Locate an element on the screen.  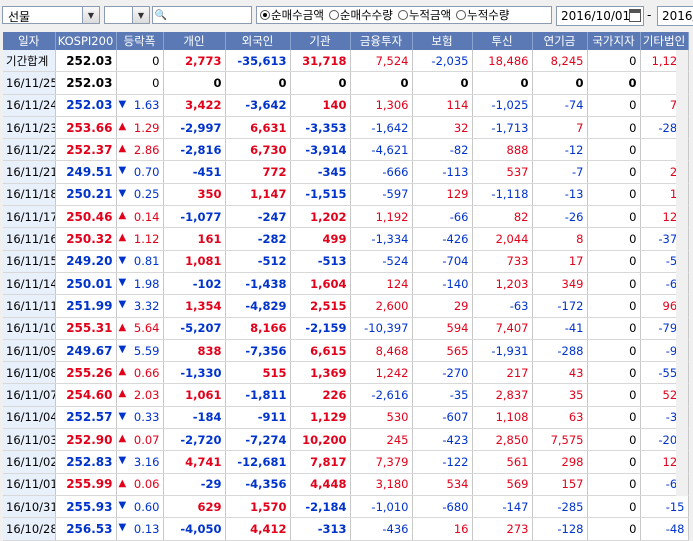
market-select-value: 선물 is located at coordinates (19, 17).